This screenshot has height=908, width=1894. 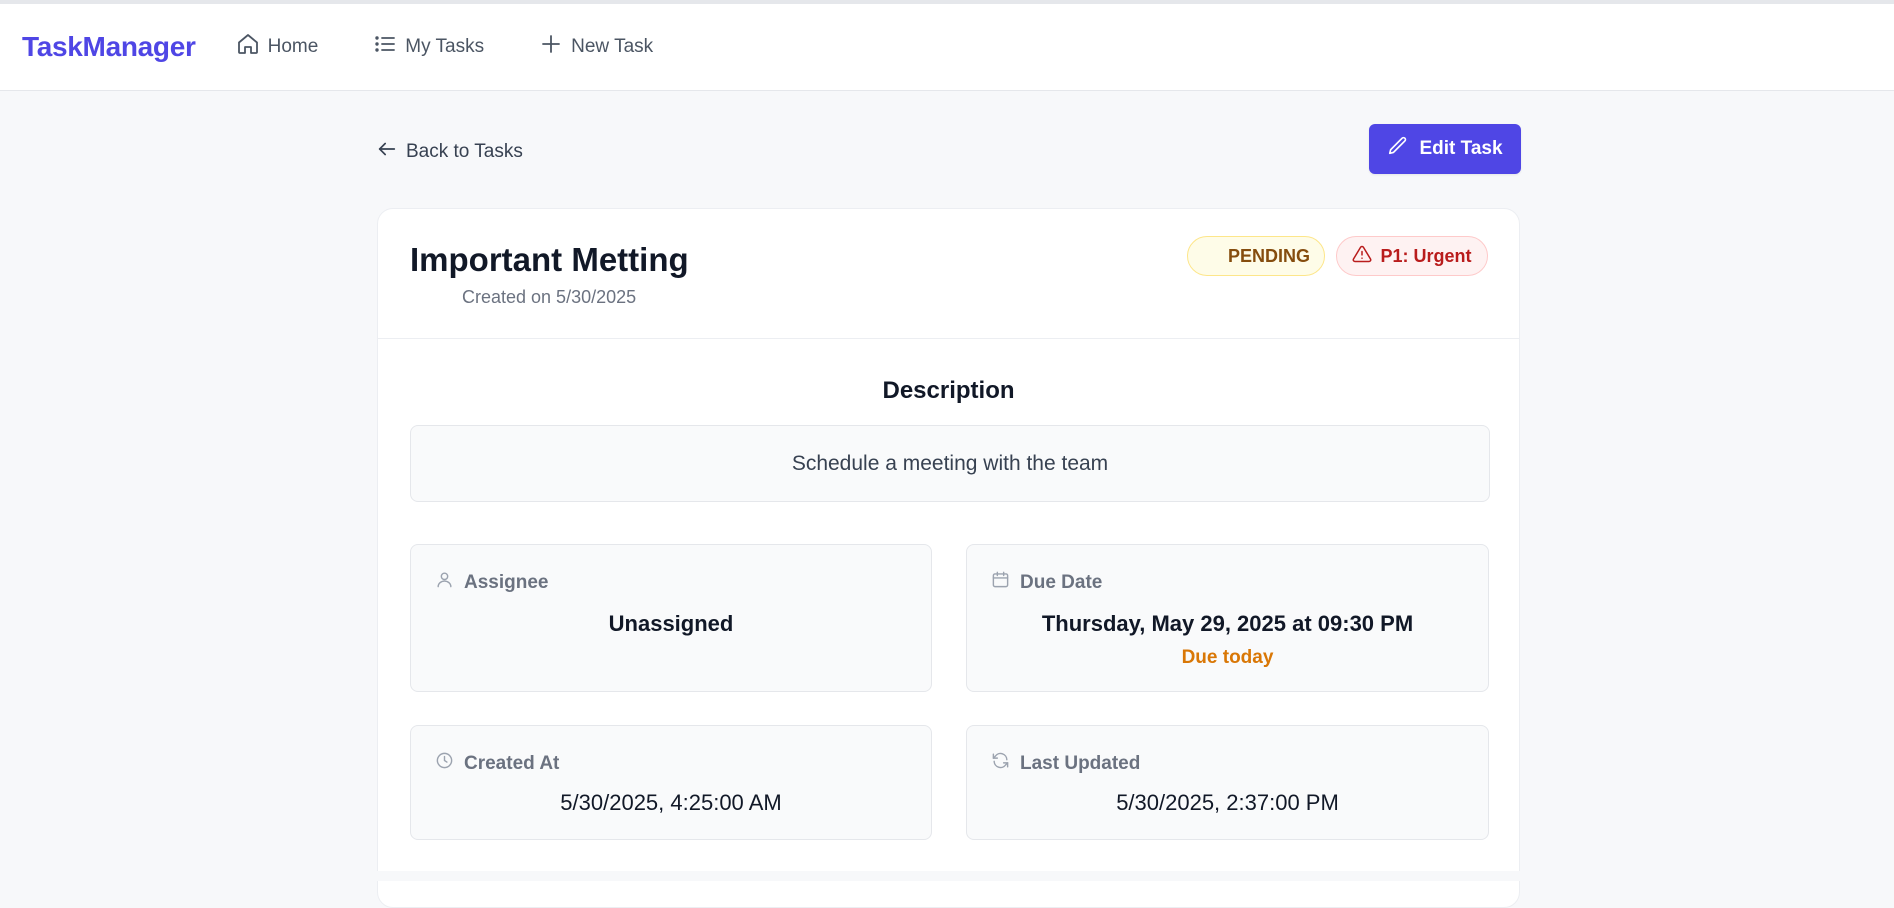 I want to click on last-updated-box: Last Updated 5/30/2025, 2:37:00 PM, so click(x=1227, y=782).